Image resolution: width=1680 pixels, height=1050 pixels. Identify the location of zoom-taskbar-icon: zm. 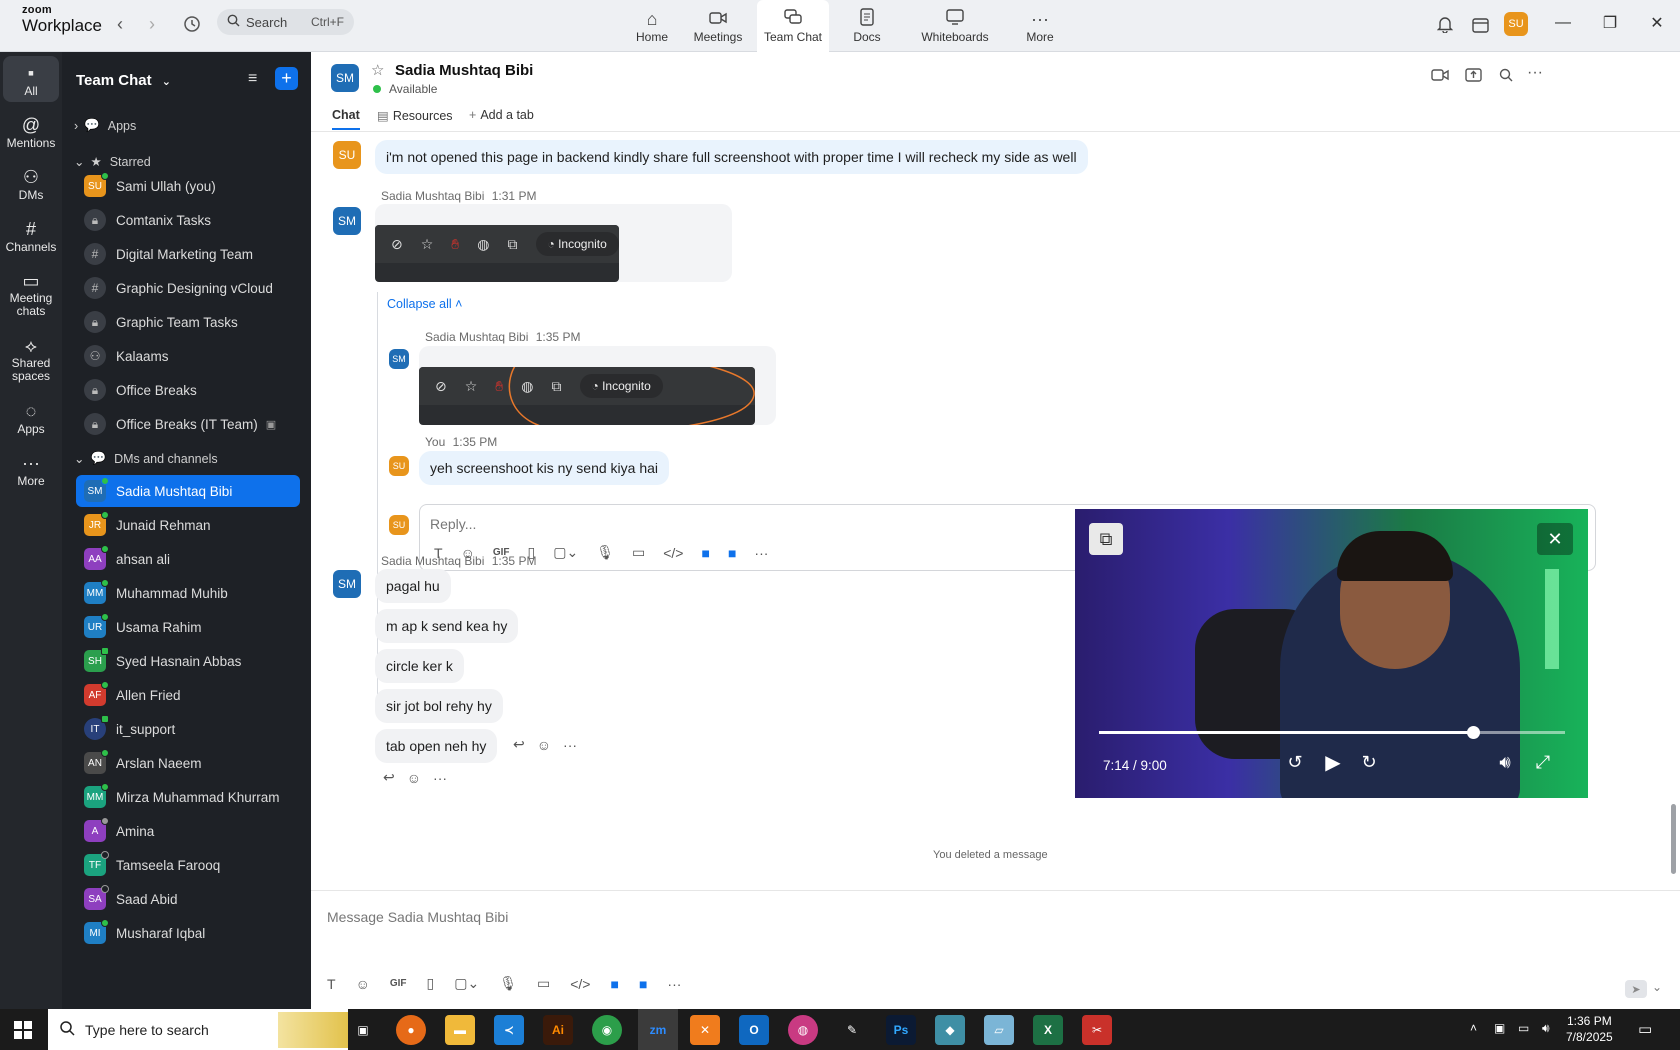
(658, 1029).